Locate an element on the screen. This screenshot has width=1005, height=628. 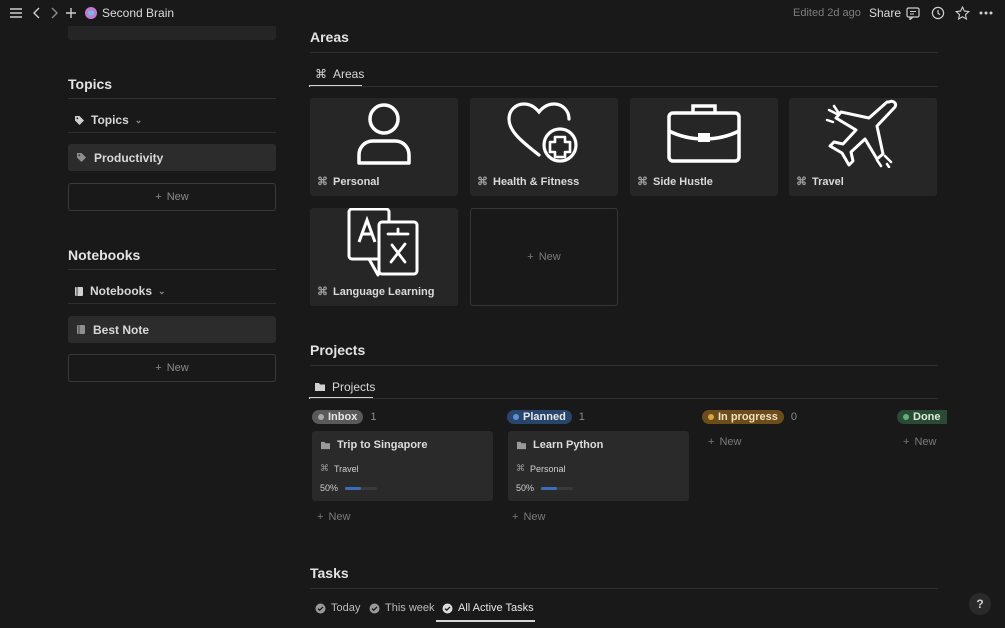
comments-icon is located at coordinates (913, 13).